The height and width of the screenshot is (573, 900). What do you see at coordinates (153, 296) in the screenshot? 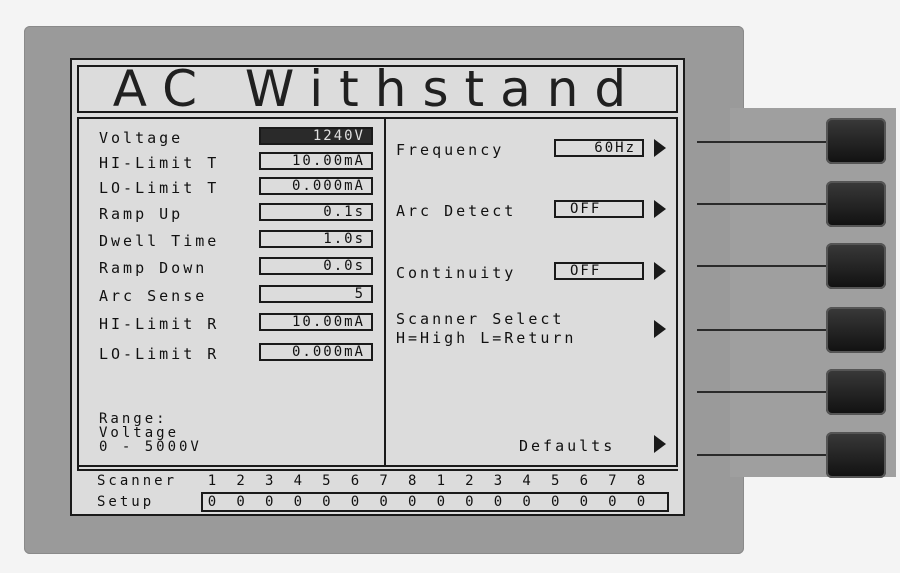
I see `arc-sense-label: Arc Sense` at bounding box center [153, 296].